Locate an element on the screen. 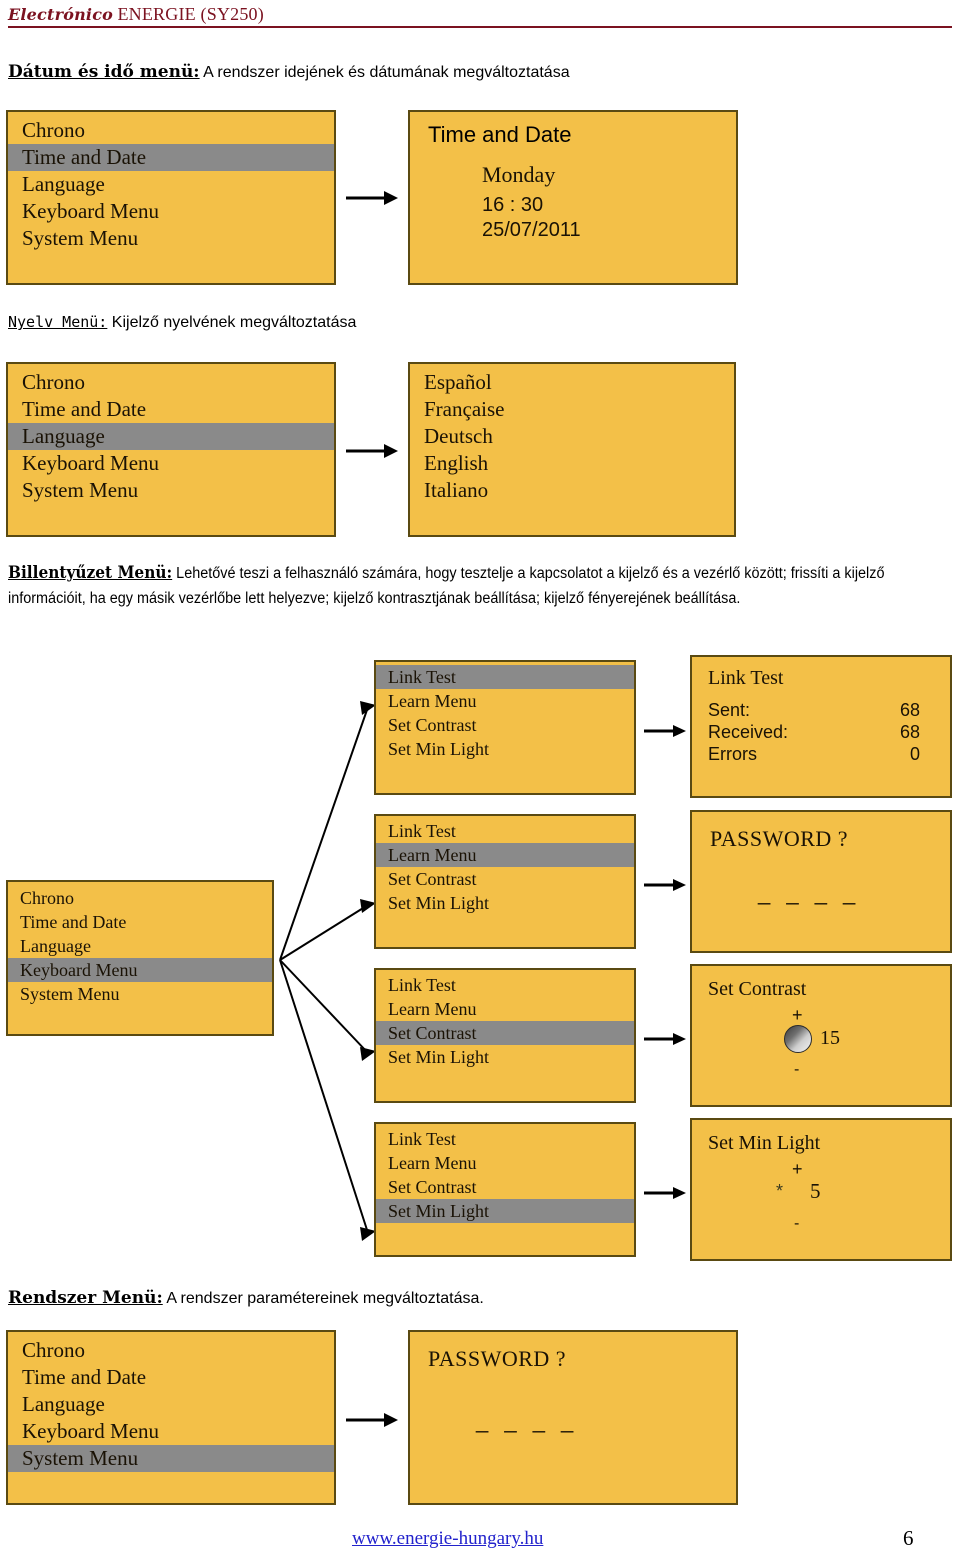  screen-password-learn: PASSWORD ? _ _ _ _ is located at coordinates (821, 881).